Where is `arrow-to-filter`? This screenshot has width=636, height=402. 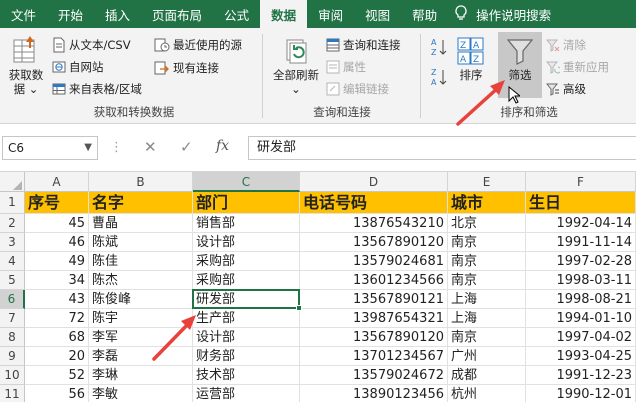 arrow-to-filter is located at coordinates (480, 103).